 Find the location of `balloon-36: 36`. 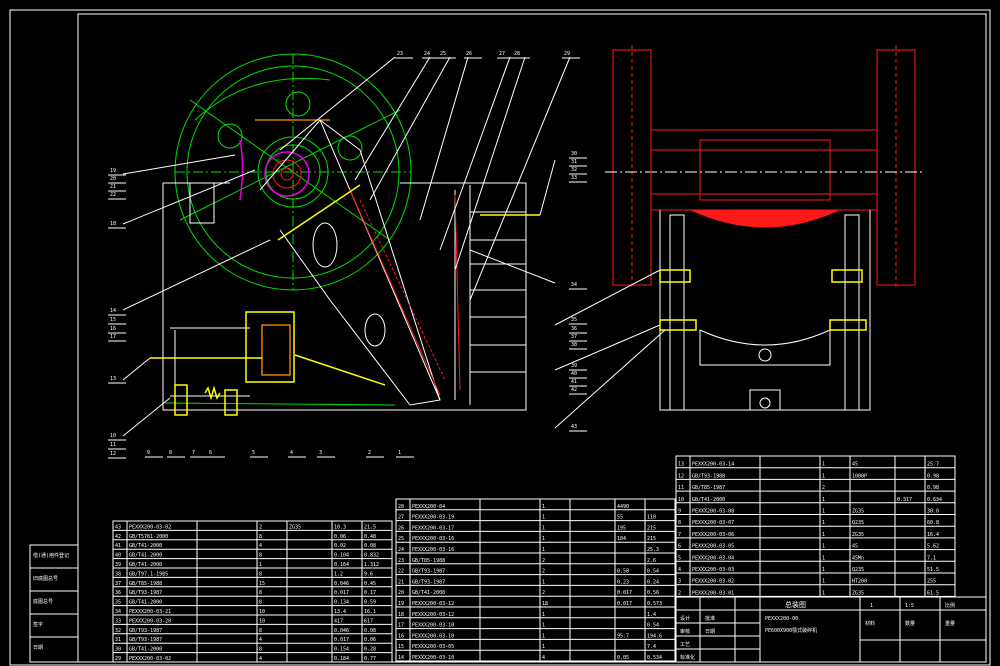

balloon-36: 36 is located at coordinates (574, 329).